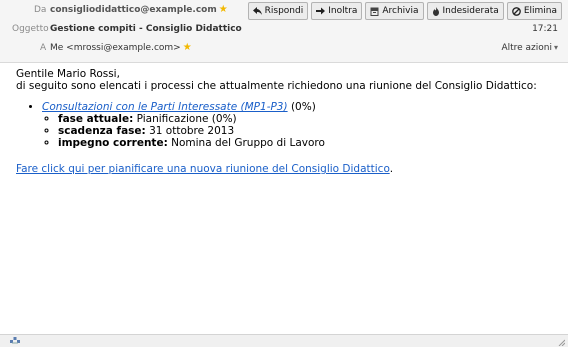  What do you see at coordinates (307, 119) in the screenshot?
I see `detail-item: fase attuale: Pianificazione (0%)` at bounding box center [307, 119].